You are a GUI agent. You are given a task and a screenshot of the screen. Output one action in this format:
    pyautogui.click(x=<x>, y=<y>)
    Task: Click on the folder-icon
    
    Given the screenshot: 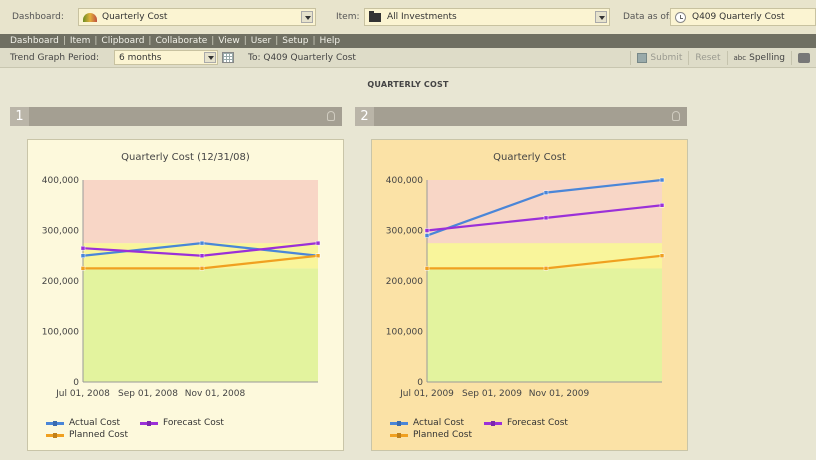 What is the action you would take?
    pyautogui.click(x=375, y=16)
    